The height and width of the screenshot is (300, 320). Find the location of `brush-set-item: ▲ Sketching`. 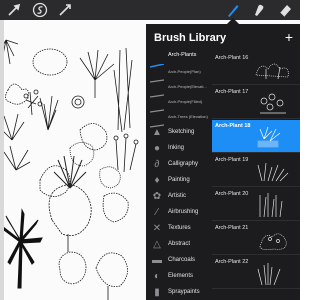

brush-set-item: ▲ Sketching is located at coordinates (179, 133).